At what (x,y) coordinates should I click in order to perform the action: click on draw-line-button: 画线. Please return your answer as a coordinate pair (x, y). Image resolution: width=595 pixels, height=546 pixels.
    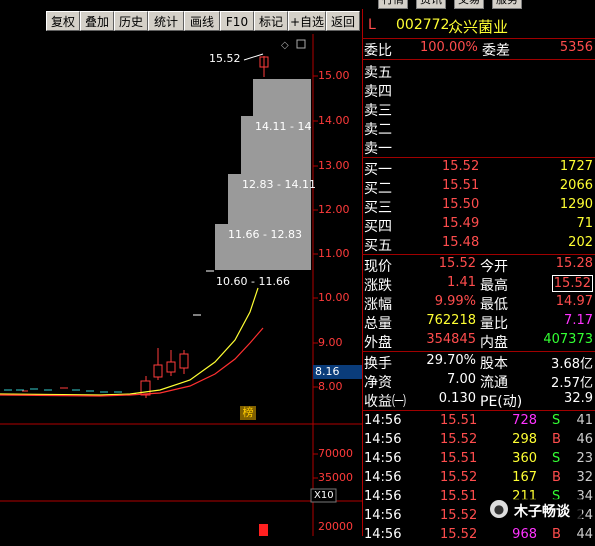
    Looking at the image, I should click on (202, 21).